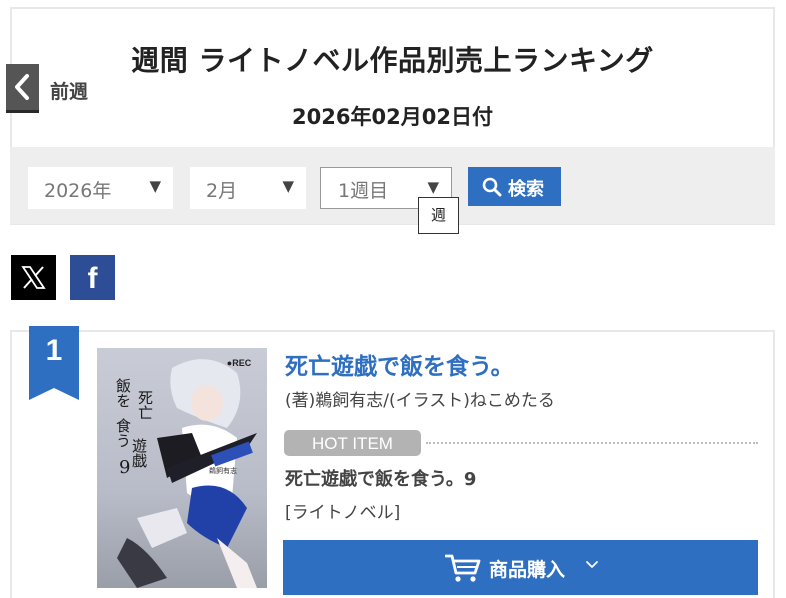  I want to click on share-facebook-button: f, so click(92, 277).